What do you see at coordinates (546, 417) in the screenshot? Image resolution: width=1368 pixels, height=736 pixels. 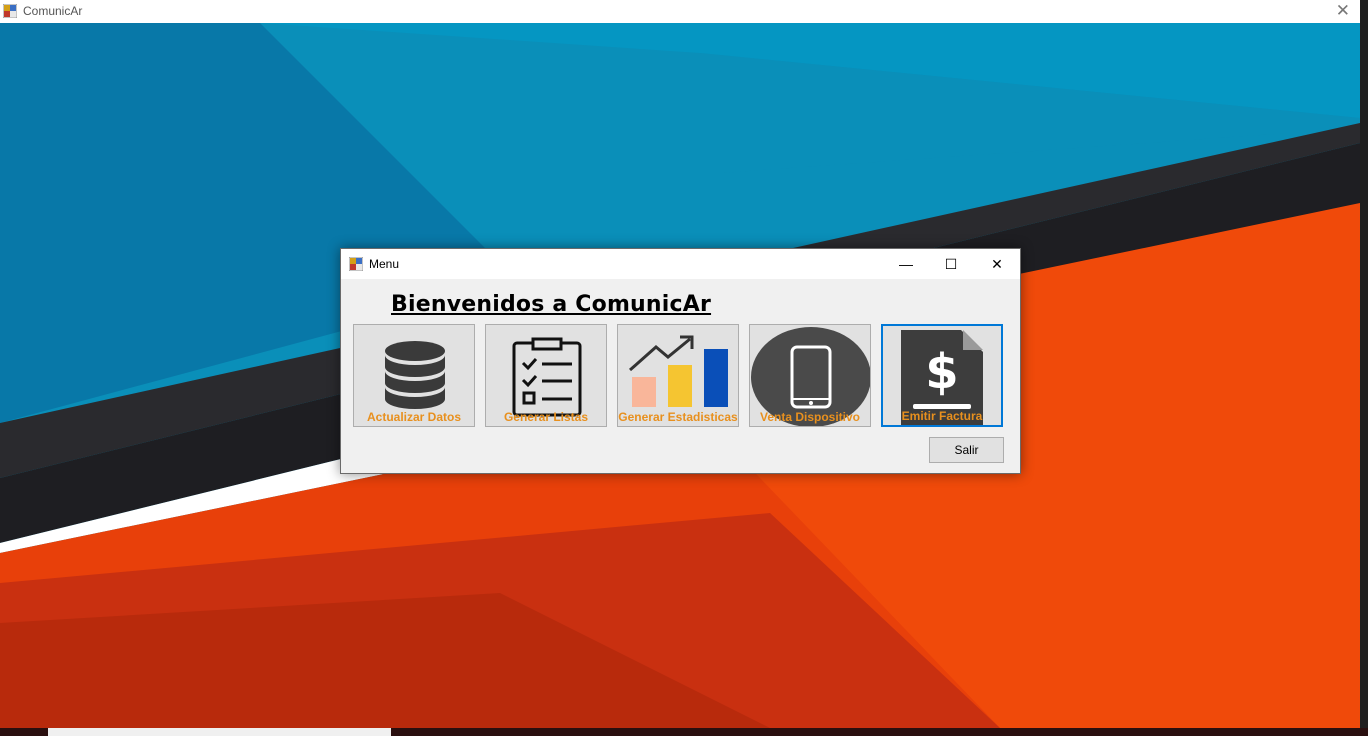 I see `tile-label: Generar Listas` at bounding box center [546, 417].